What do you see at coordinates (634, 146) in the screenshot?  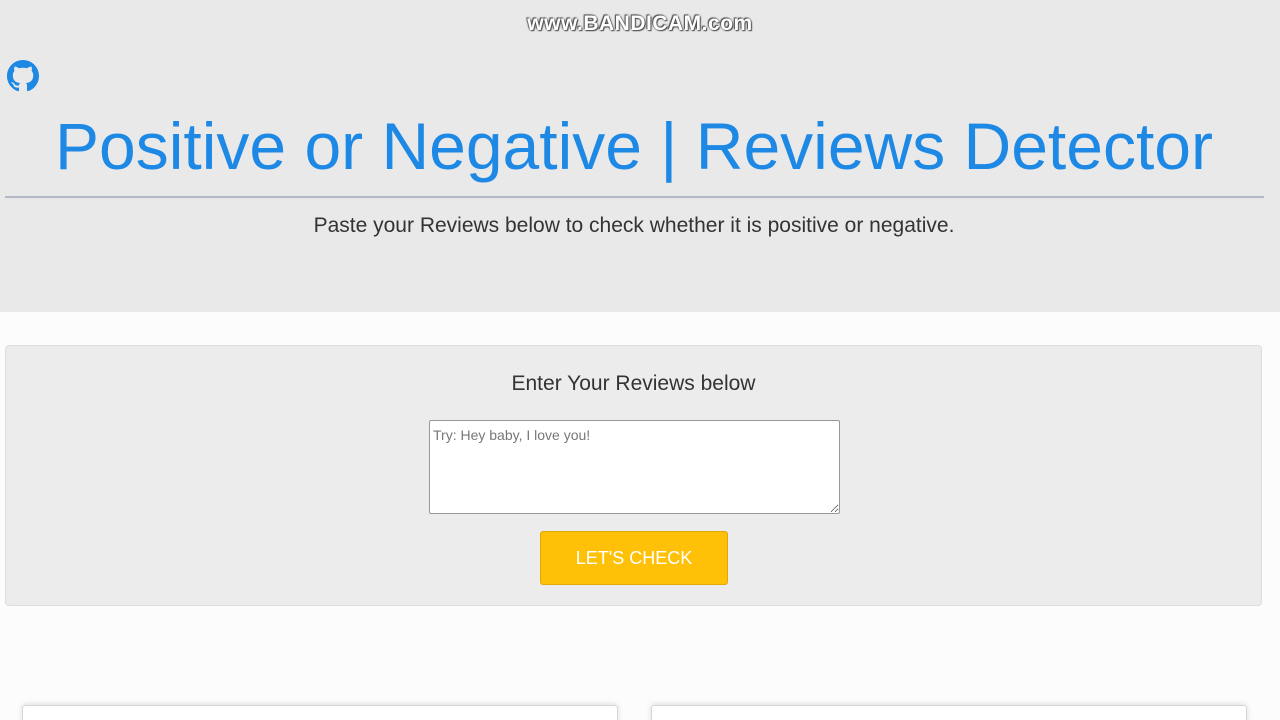 I see `page-title: Positive or Negative | Reviews Detector` at bounding box center [634, 146].